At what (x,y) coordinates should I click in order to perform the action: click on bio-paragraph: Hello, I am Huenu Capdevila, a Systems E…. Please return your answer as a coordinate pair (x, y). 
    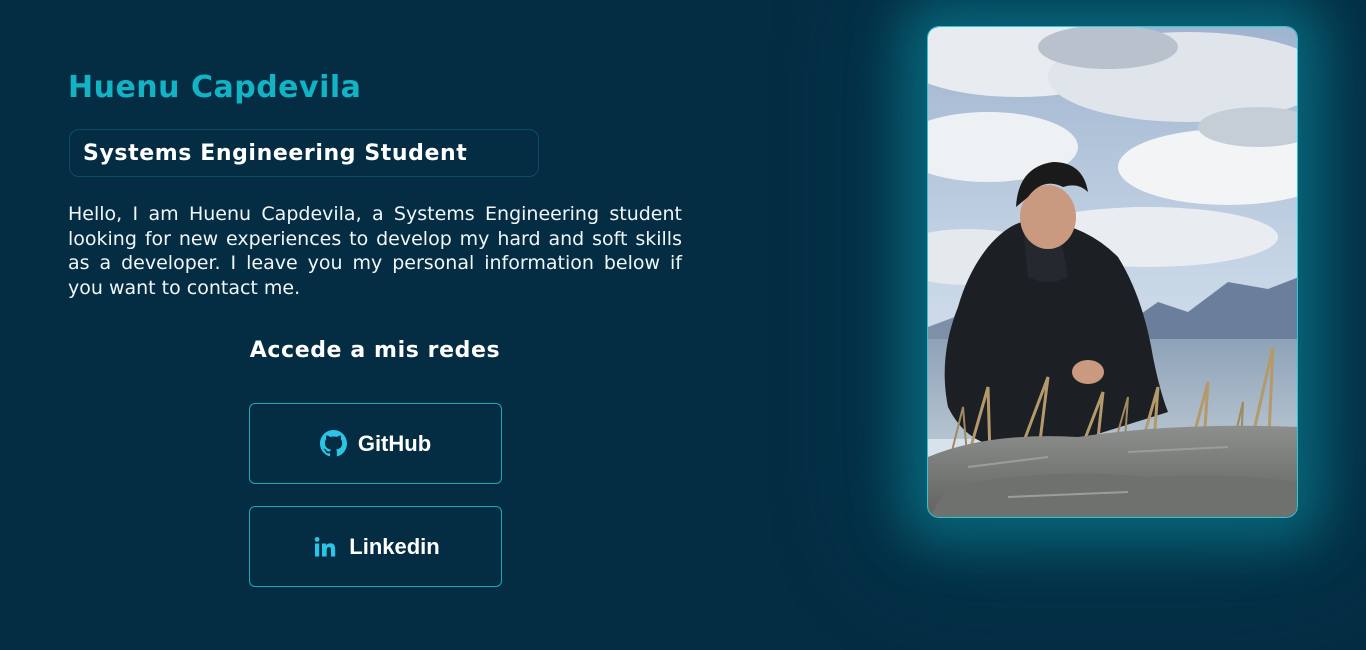
    Looking at the image, I should click on (375, 251).